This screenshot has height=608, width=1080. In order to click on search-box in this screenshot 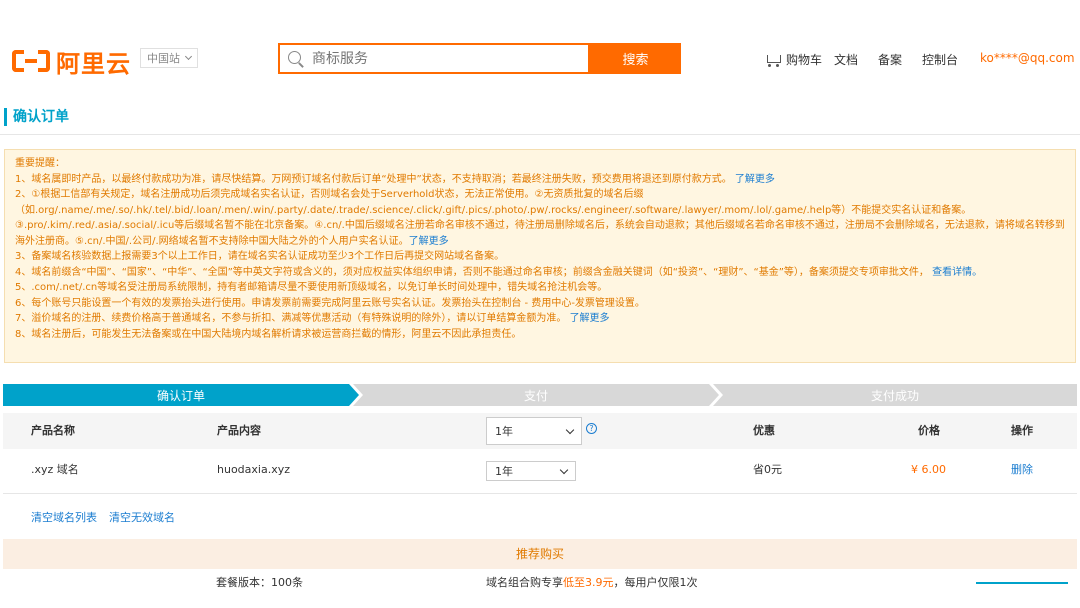, I will do `click(434, 58)`.